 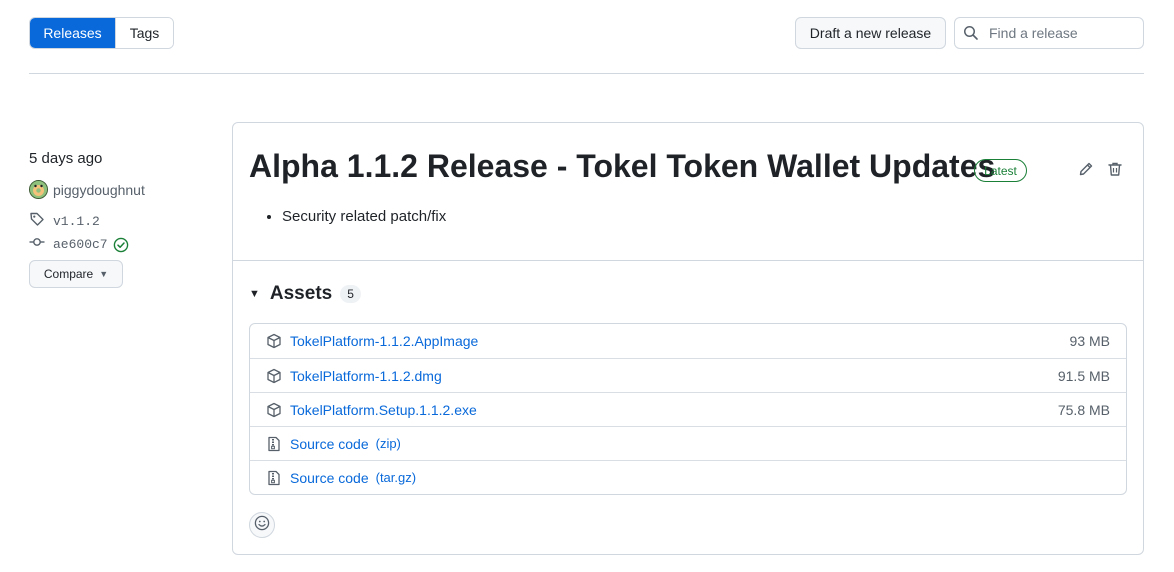 I want to click on release-notes: Security related patch/fix, so click(x=356, y=216).